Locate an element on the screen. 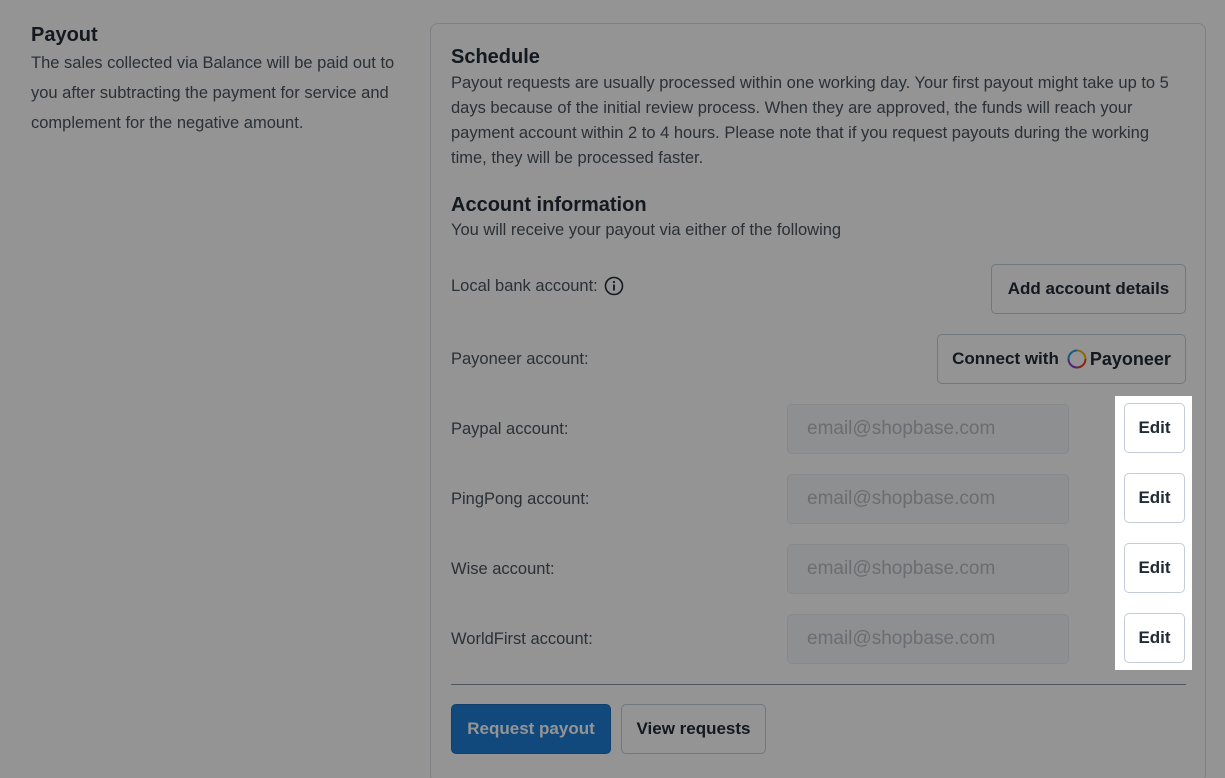  schedule-title: Schedule is located at coordinates (495, 57).